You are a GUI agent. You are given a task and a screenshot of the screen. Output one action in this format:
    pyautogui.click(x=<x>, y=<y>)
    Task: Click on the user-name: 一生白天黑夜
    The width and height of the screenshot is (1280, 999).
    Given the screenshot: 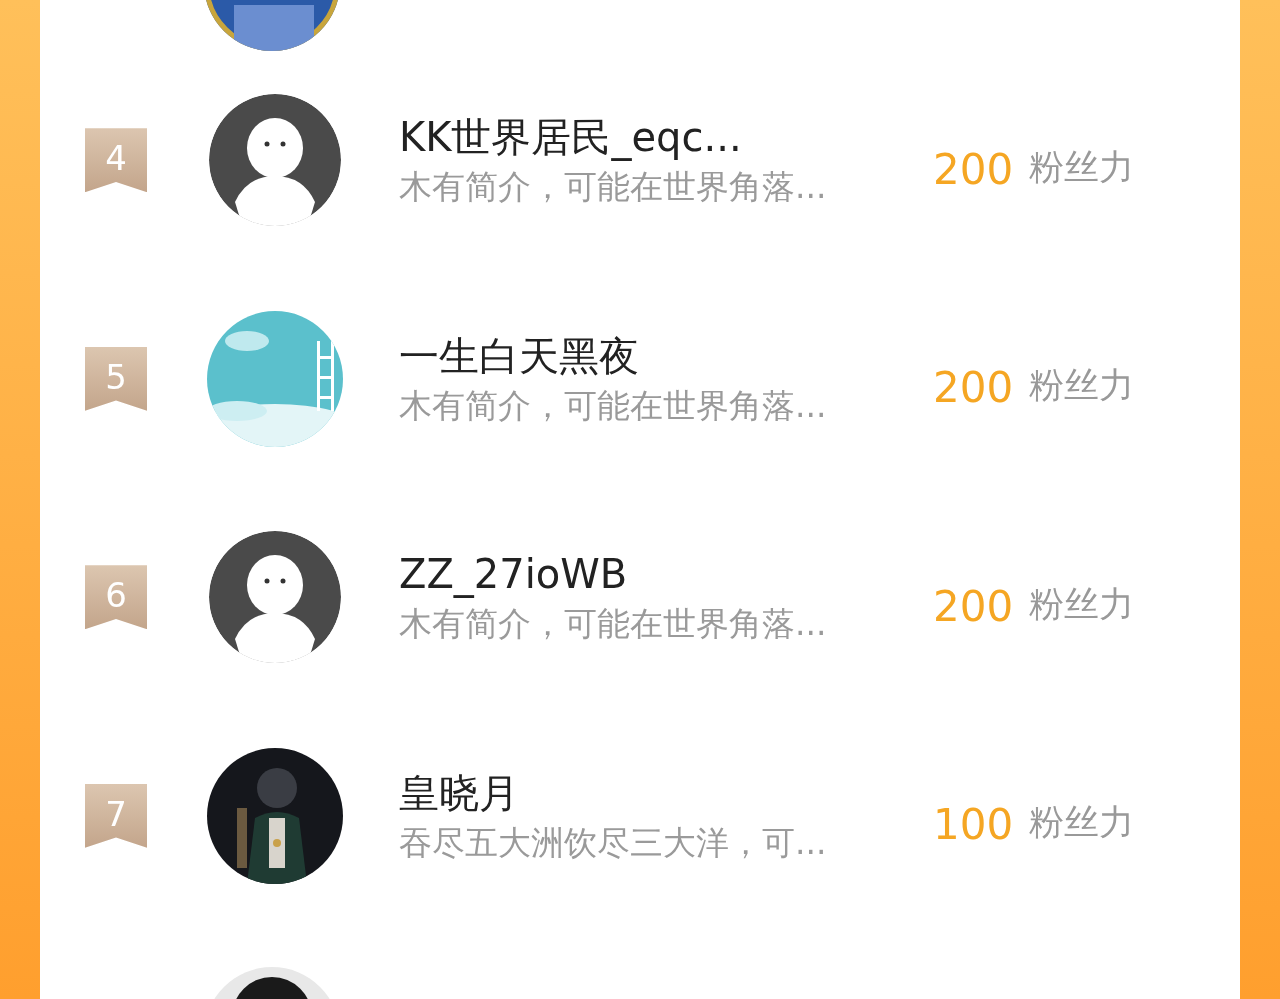 What is the action you would take?
    pyautogui.click(x=519, y=355)
    